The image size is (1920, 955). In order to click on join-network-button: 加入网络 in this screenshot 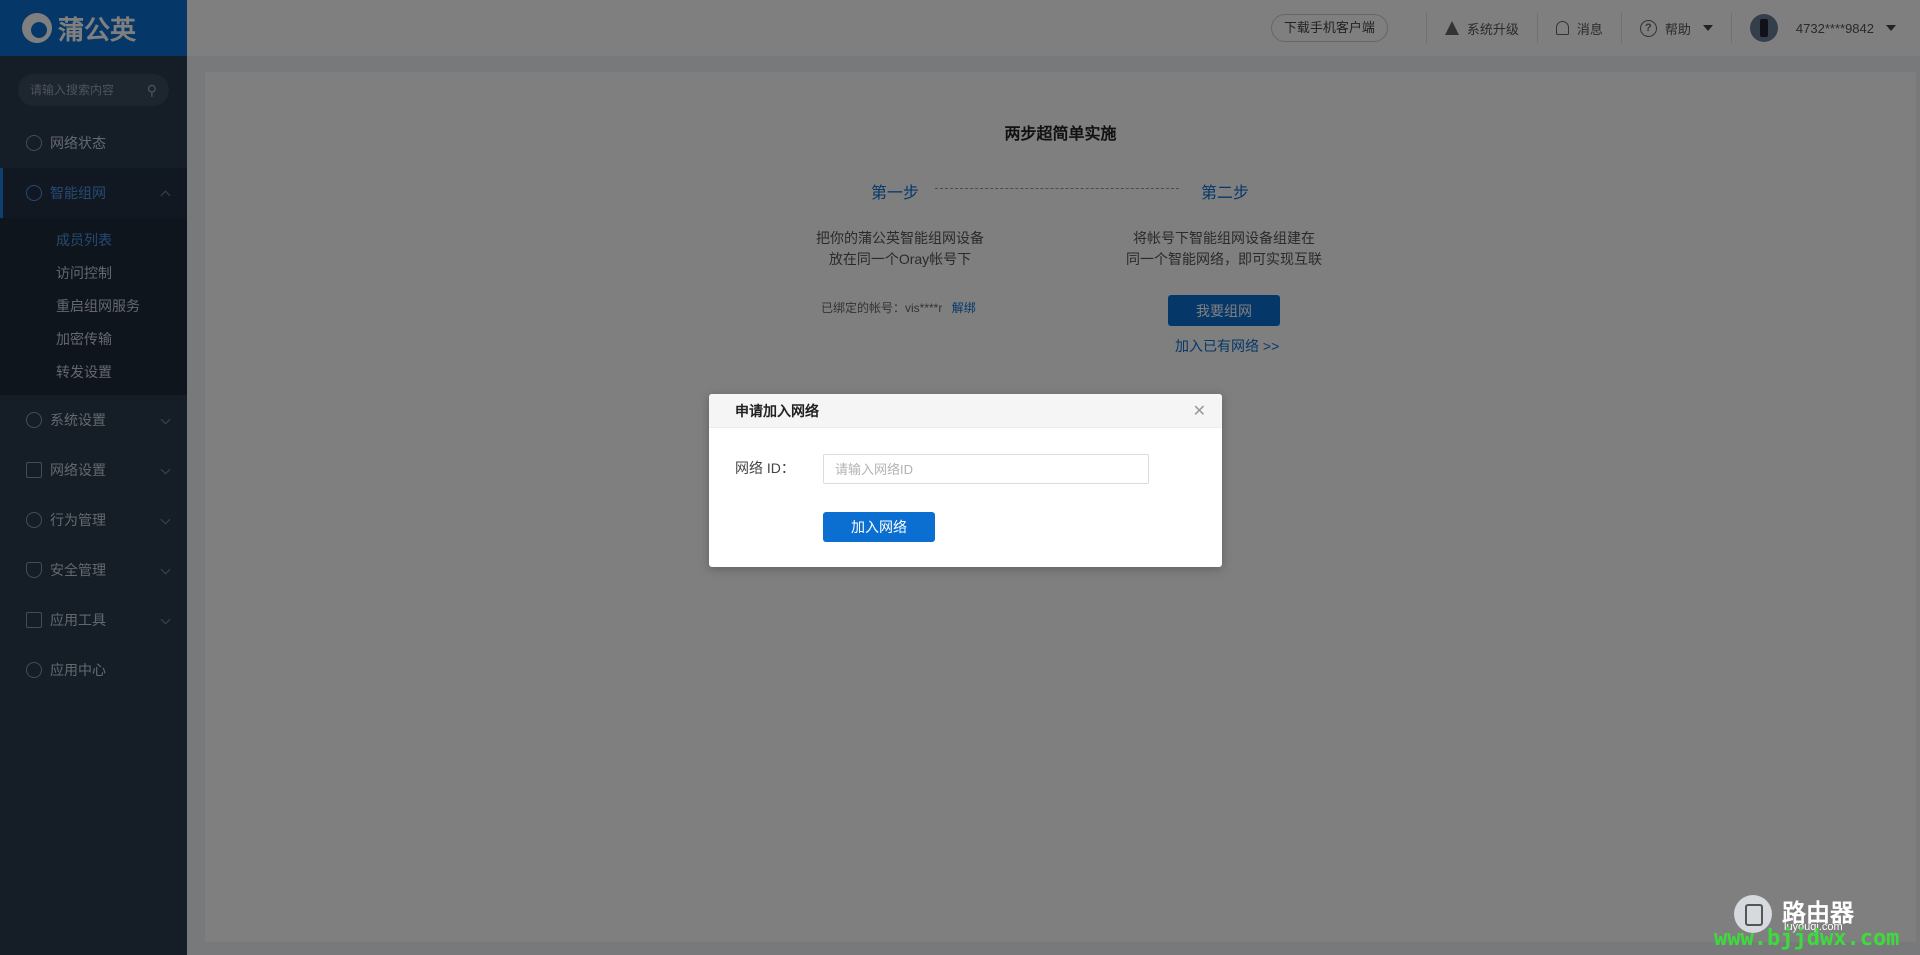, I will do `click(879, 527)`.